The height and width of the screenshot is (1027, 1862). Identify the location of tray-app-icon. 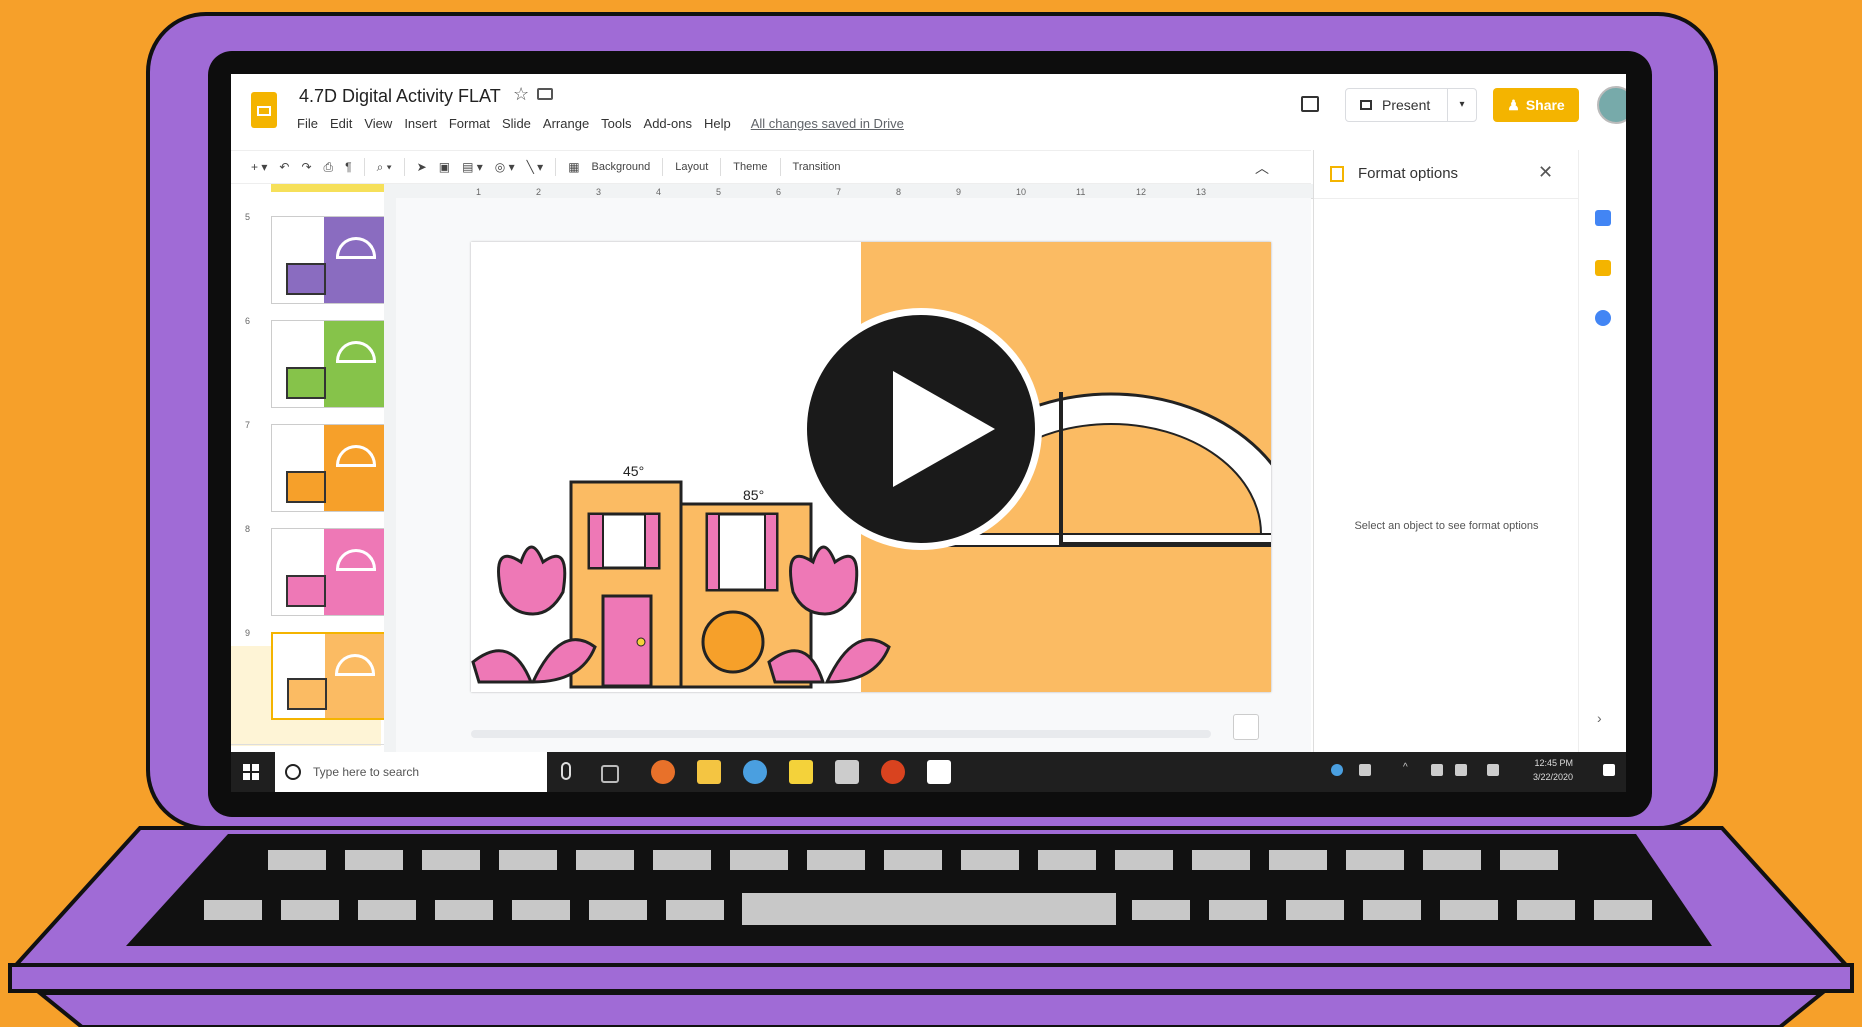
(1337, 770).